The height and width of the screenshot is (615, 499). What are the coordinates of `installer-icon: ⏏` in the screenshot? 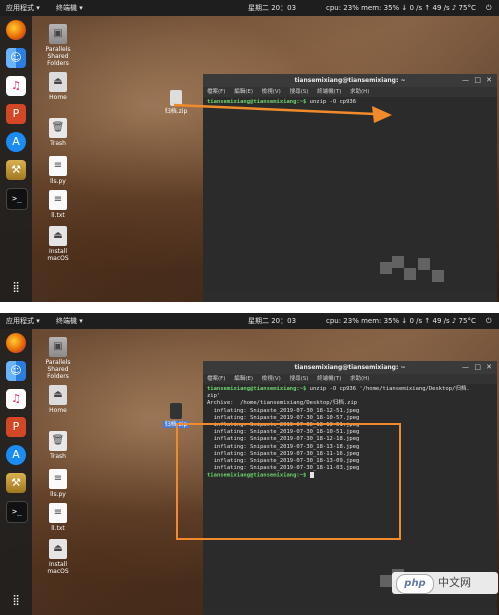 It's located at (58, 549).